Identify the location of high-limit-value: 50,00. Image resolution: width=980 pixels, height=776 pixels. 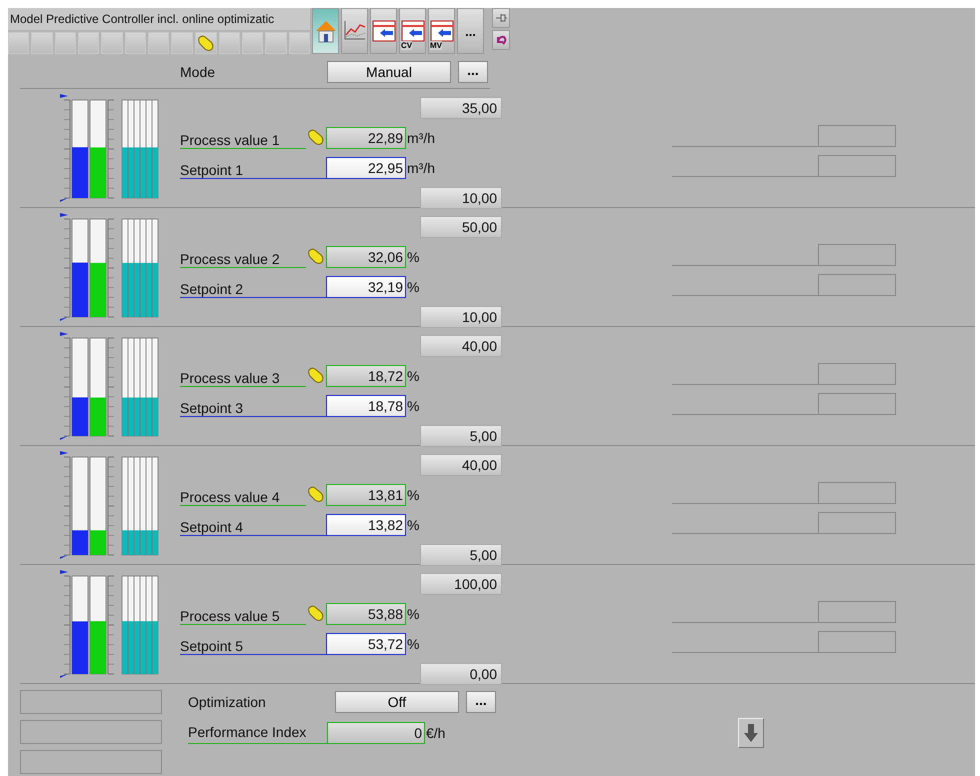
(461, 227).